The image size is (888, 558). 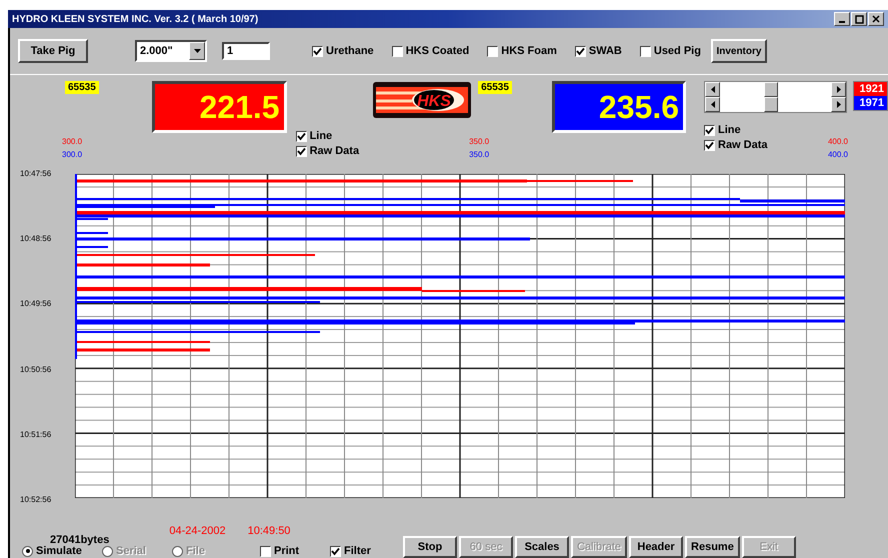 I want to click on time-text: 10:49:50, so click(x=269, y=531).